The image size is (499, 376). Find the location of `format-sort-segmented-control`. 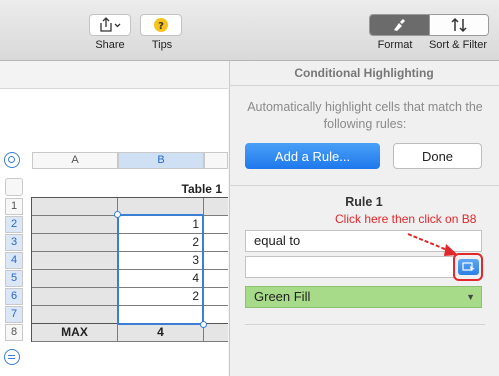

format-sort-segmented-control is located at coordinates (429, 25).